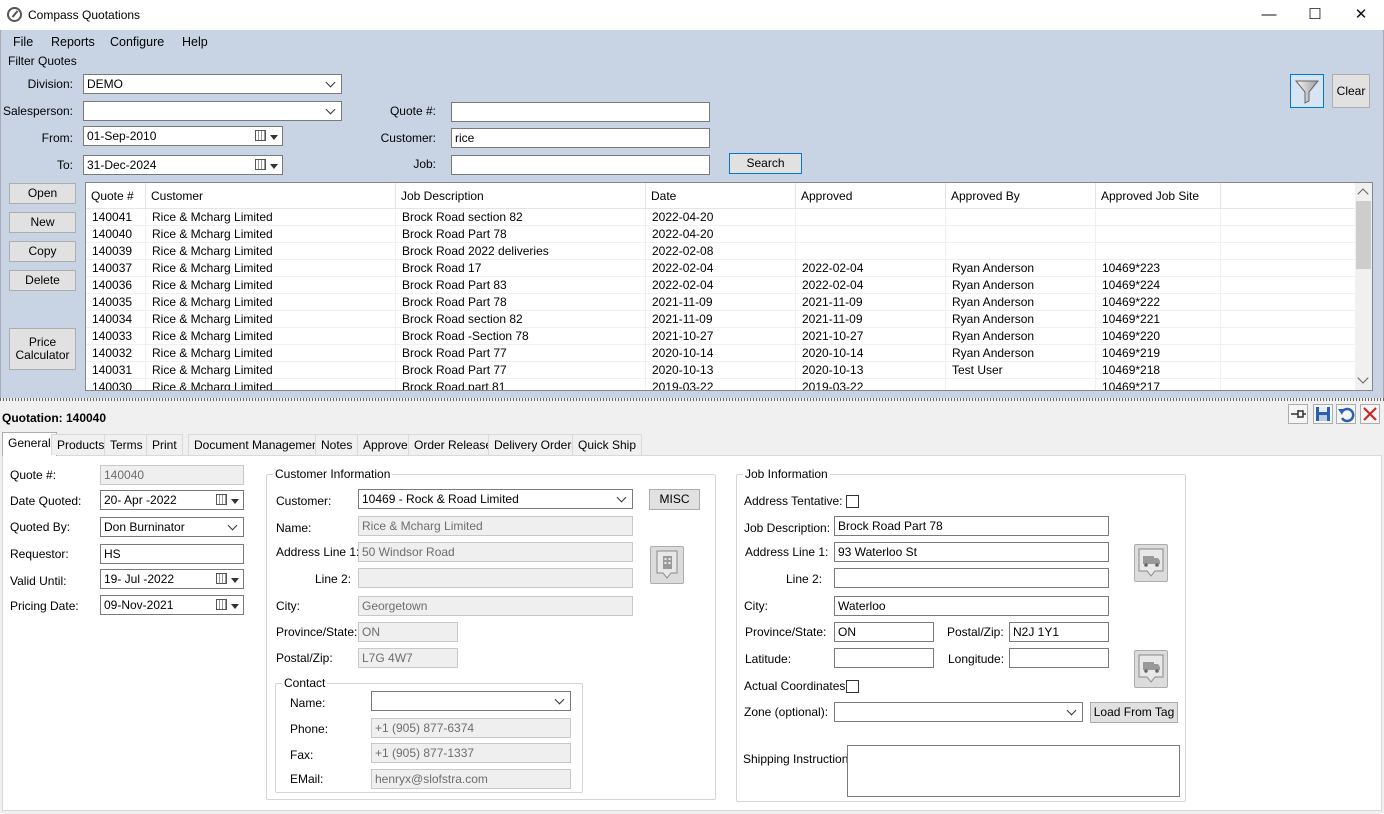 The height and width of the screenshot is (814, 1384). What do you see at coordinates (29, 444) in the screenshot?
I see `tab-general: General` at bounding box center [29, 444].